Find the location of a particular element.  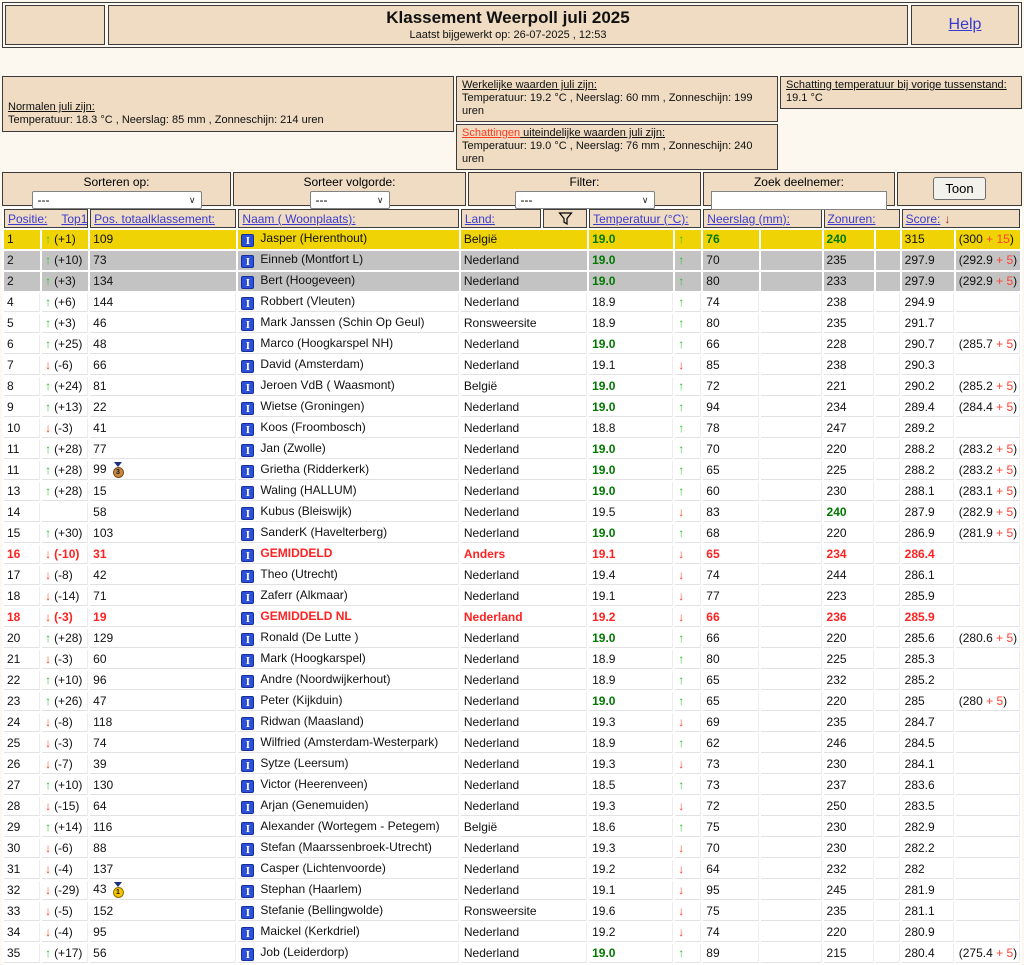

precipitation-cell: 94 is located at coordinates (731, 407).